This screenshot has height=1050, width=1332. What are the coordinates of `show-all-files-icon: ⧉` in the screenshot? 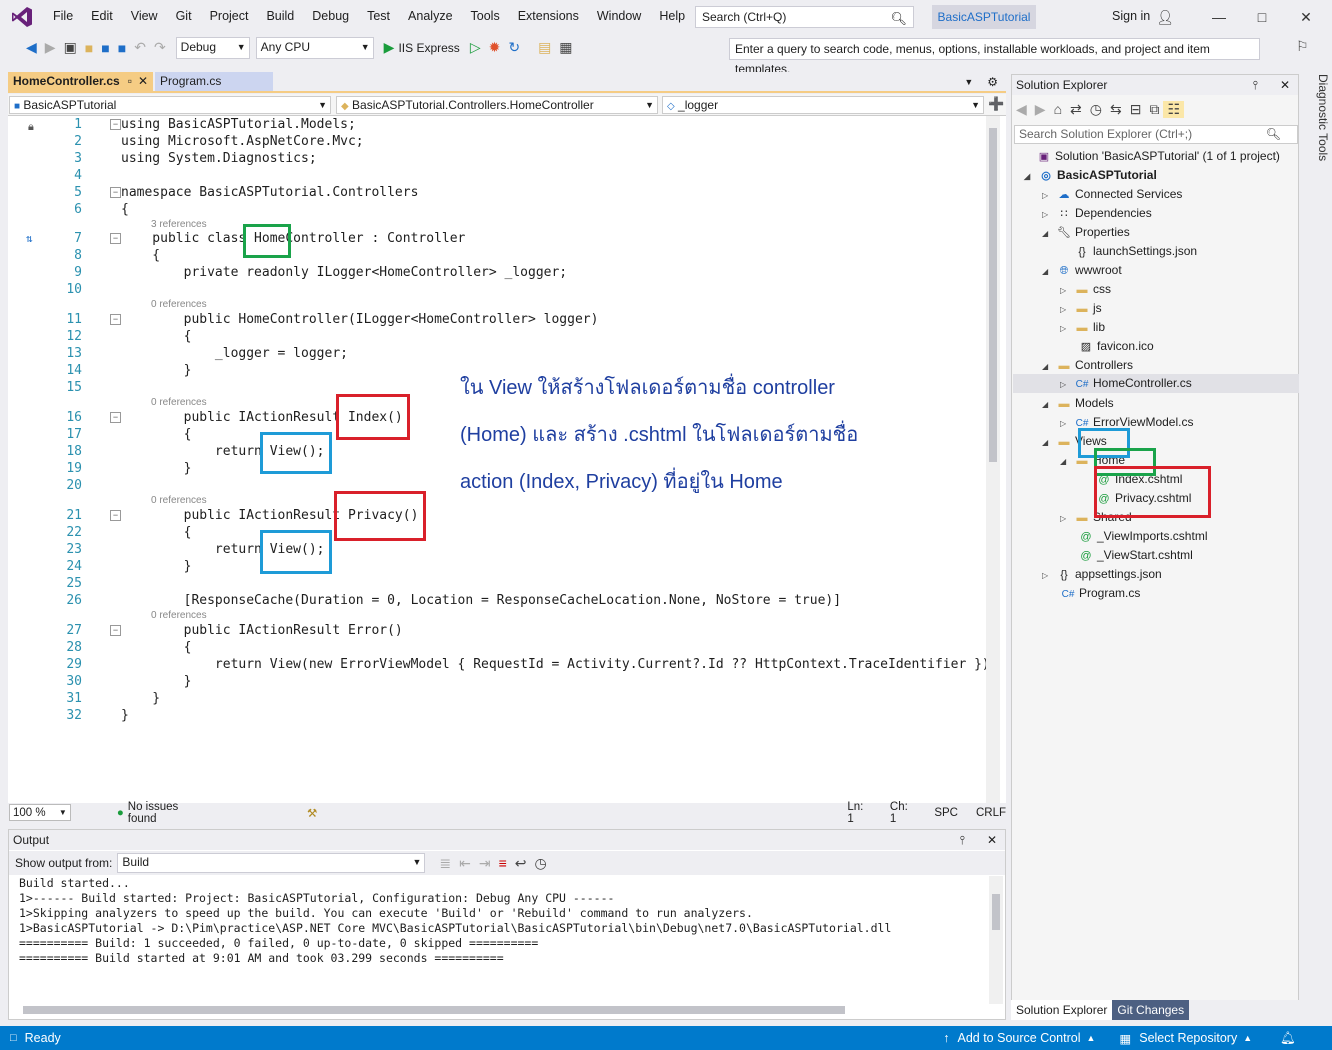 It's located at (1154, 109).